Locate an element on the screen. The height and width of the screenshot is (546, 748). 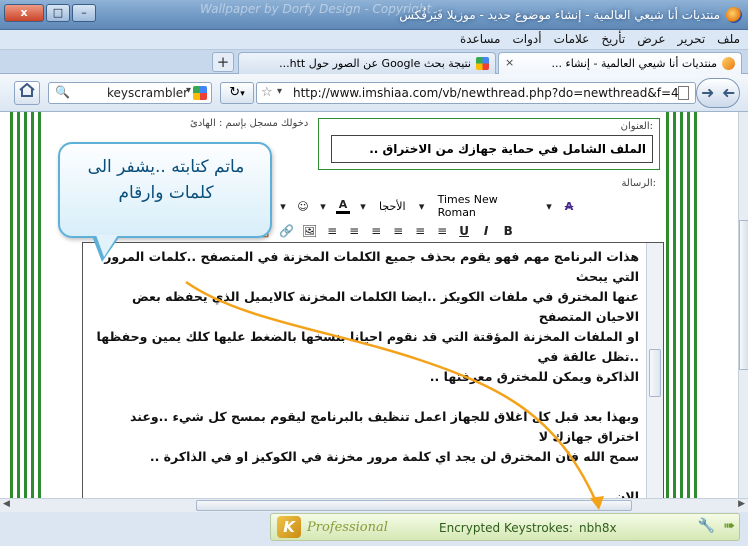
align-center-icon: ≡ is located at coordinates (420, 231).